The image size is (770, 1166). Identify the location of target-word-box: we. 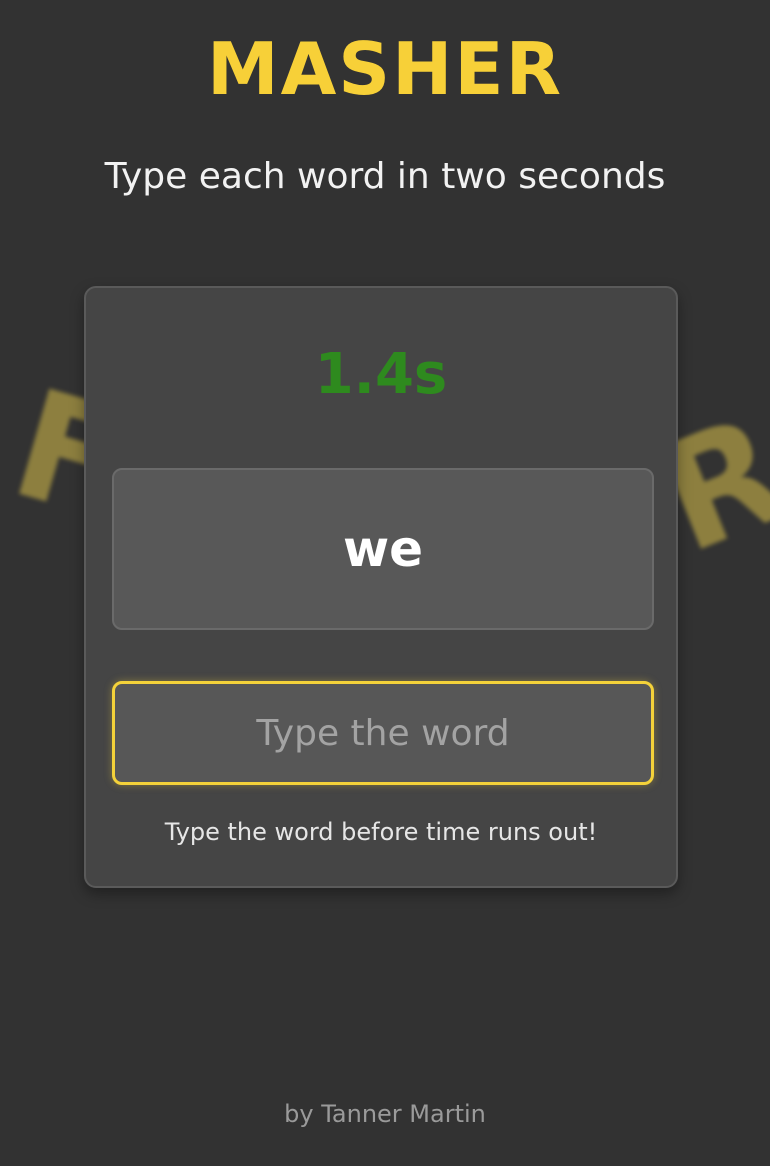
(383, 549).